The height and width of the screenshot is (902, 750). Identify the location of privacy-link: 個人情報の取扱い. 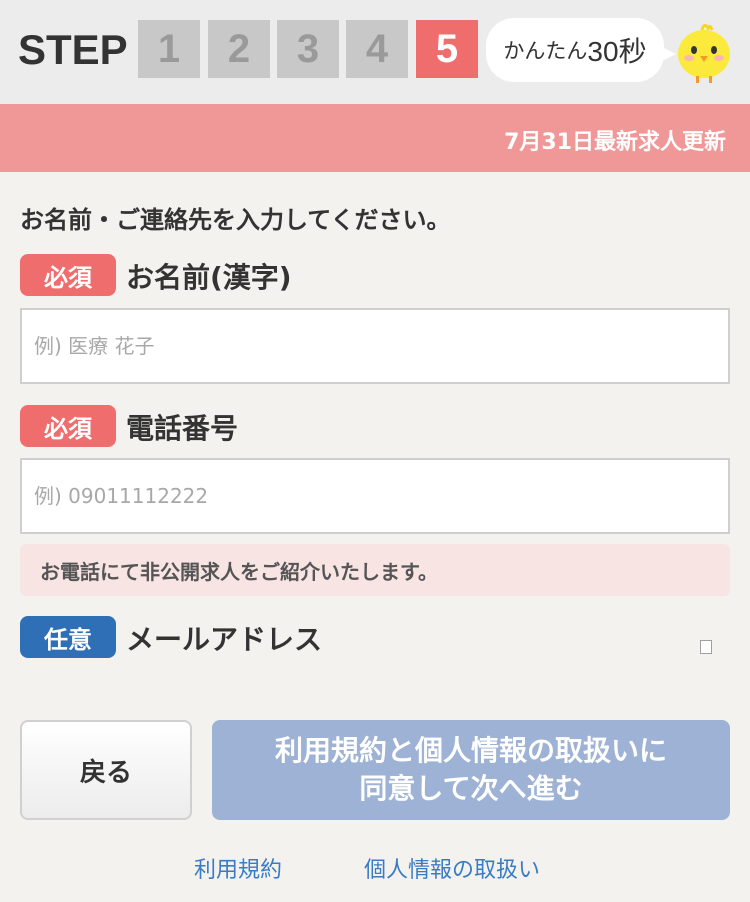
(452, 868).